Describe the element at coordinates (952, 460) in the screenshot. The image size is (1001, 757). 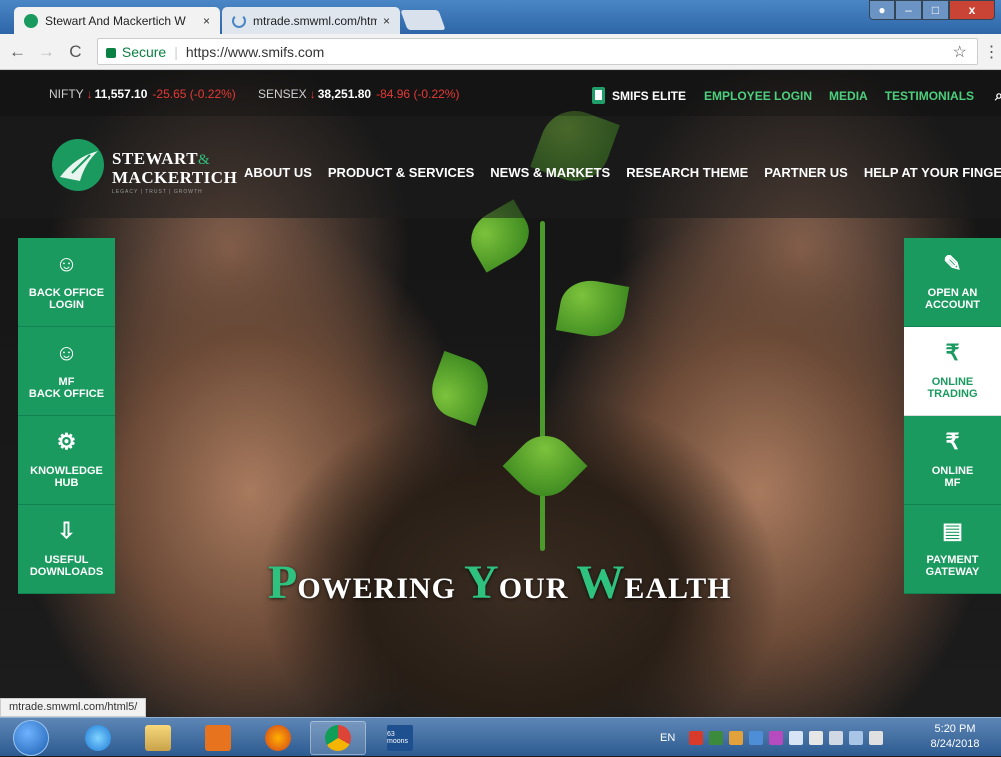
I see `online-mf-button: ₹ ONLINE MF` at that location.